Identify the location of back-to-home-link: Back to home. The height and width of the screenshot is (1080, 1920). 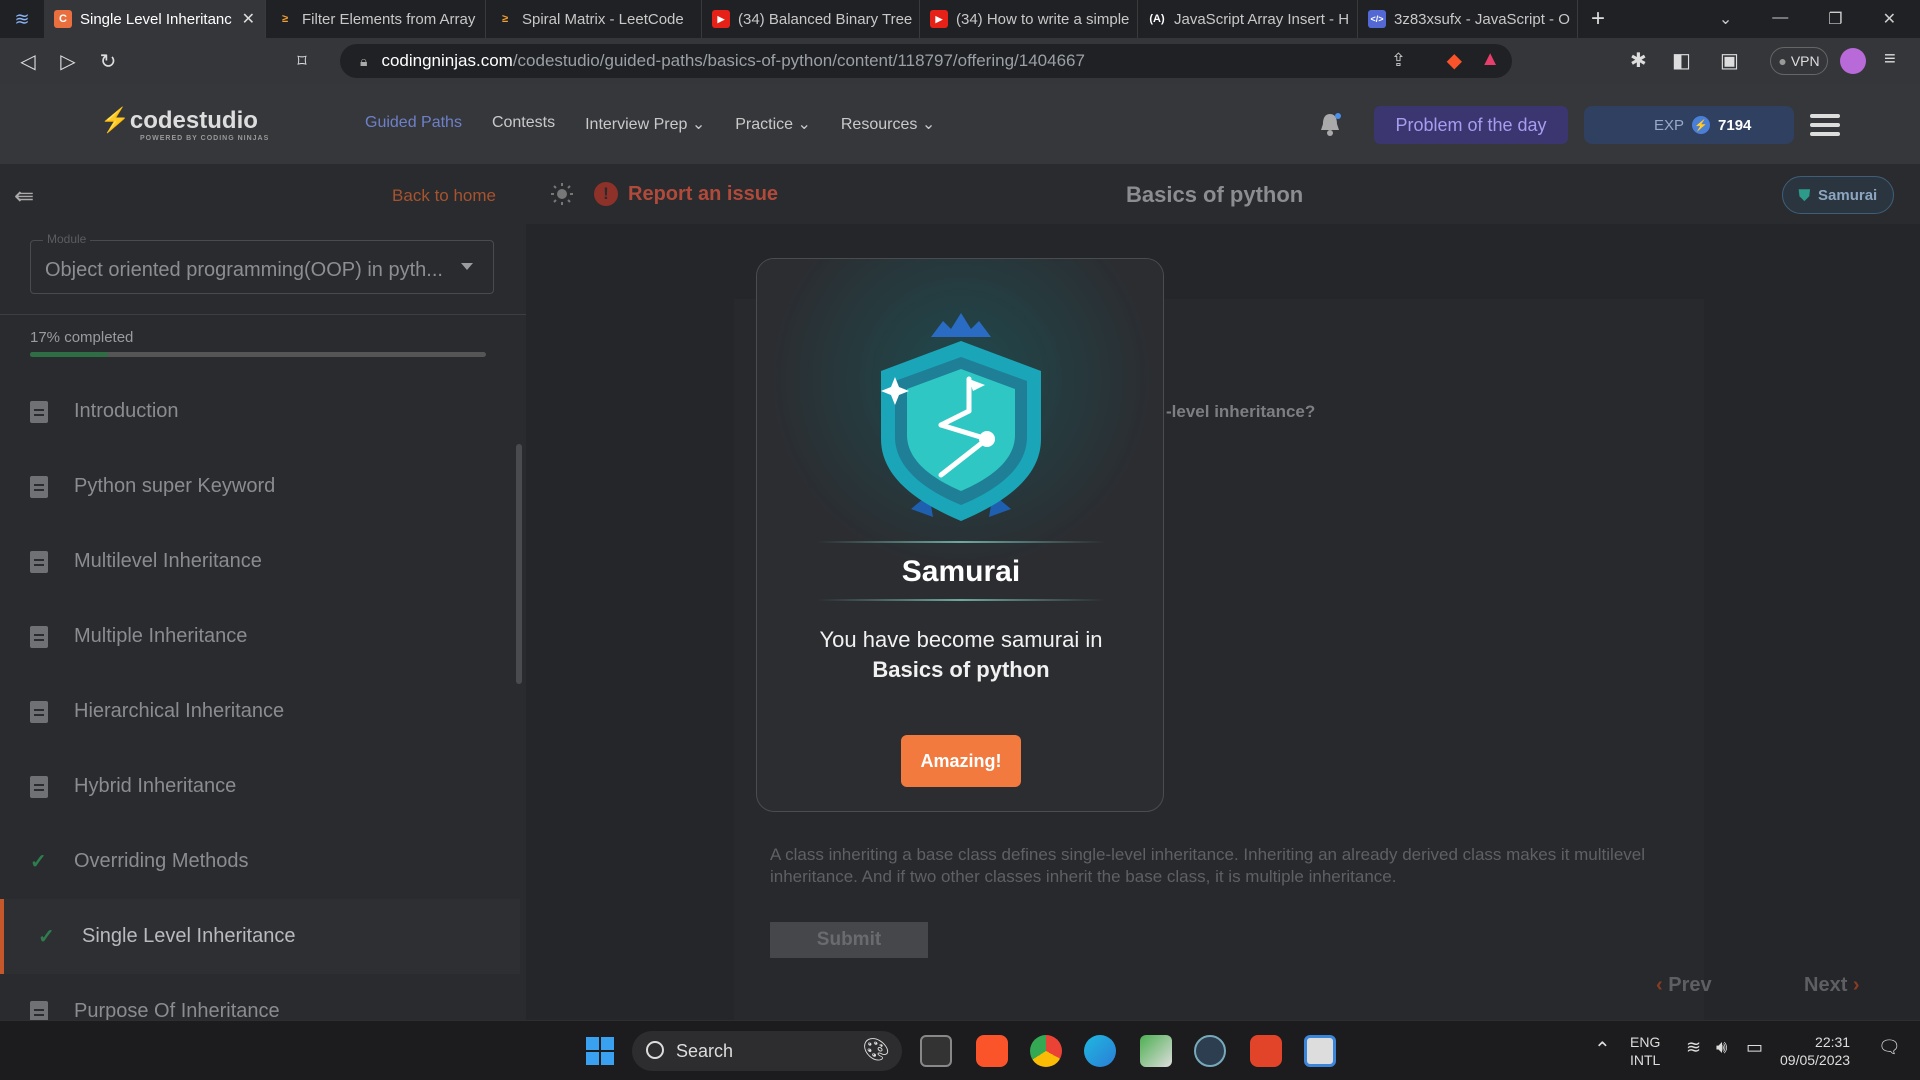
(444, 196).